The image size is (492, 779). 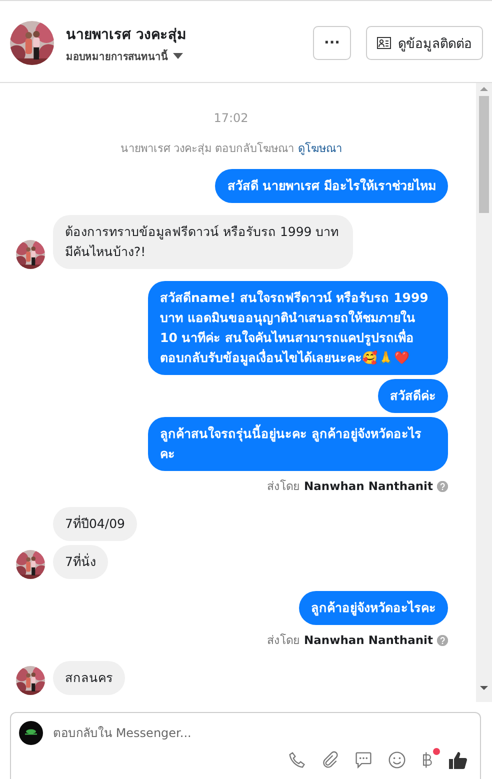 What do you see at coordinates (298, 444) in the screenshot?
I see `message-bubble: ลูกค้าสนใจรถรุ่นนี้อยู่นะคะ ลูกค้าอยู่จังหวัดอะไรคะ` at bounding box center [298, 444].